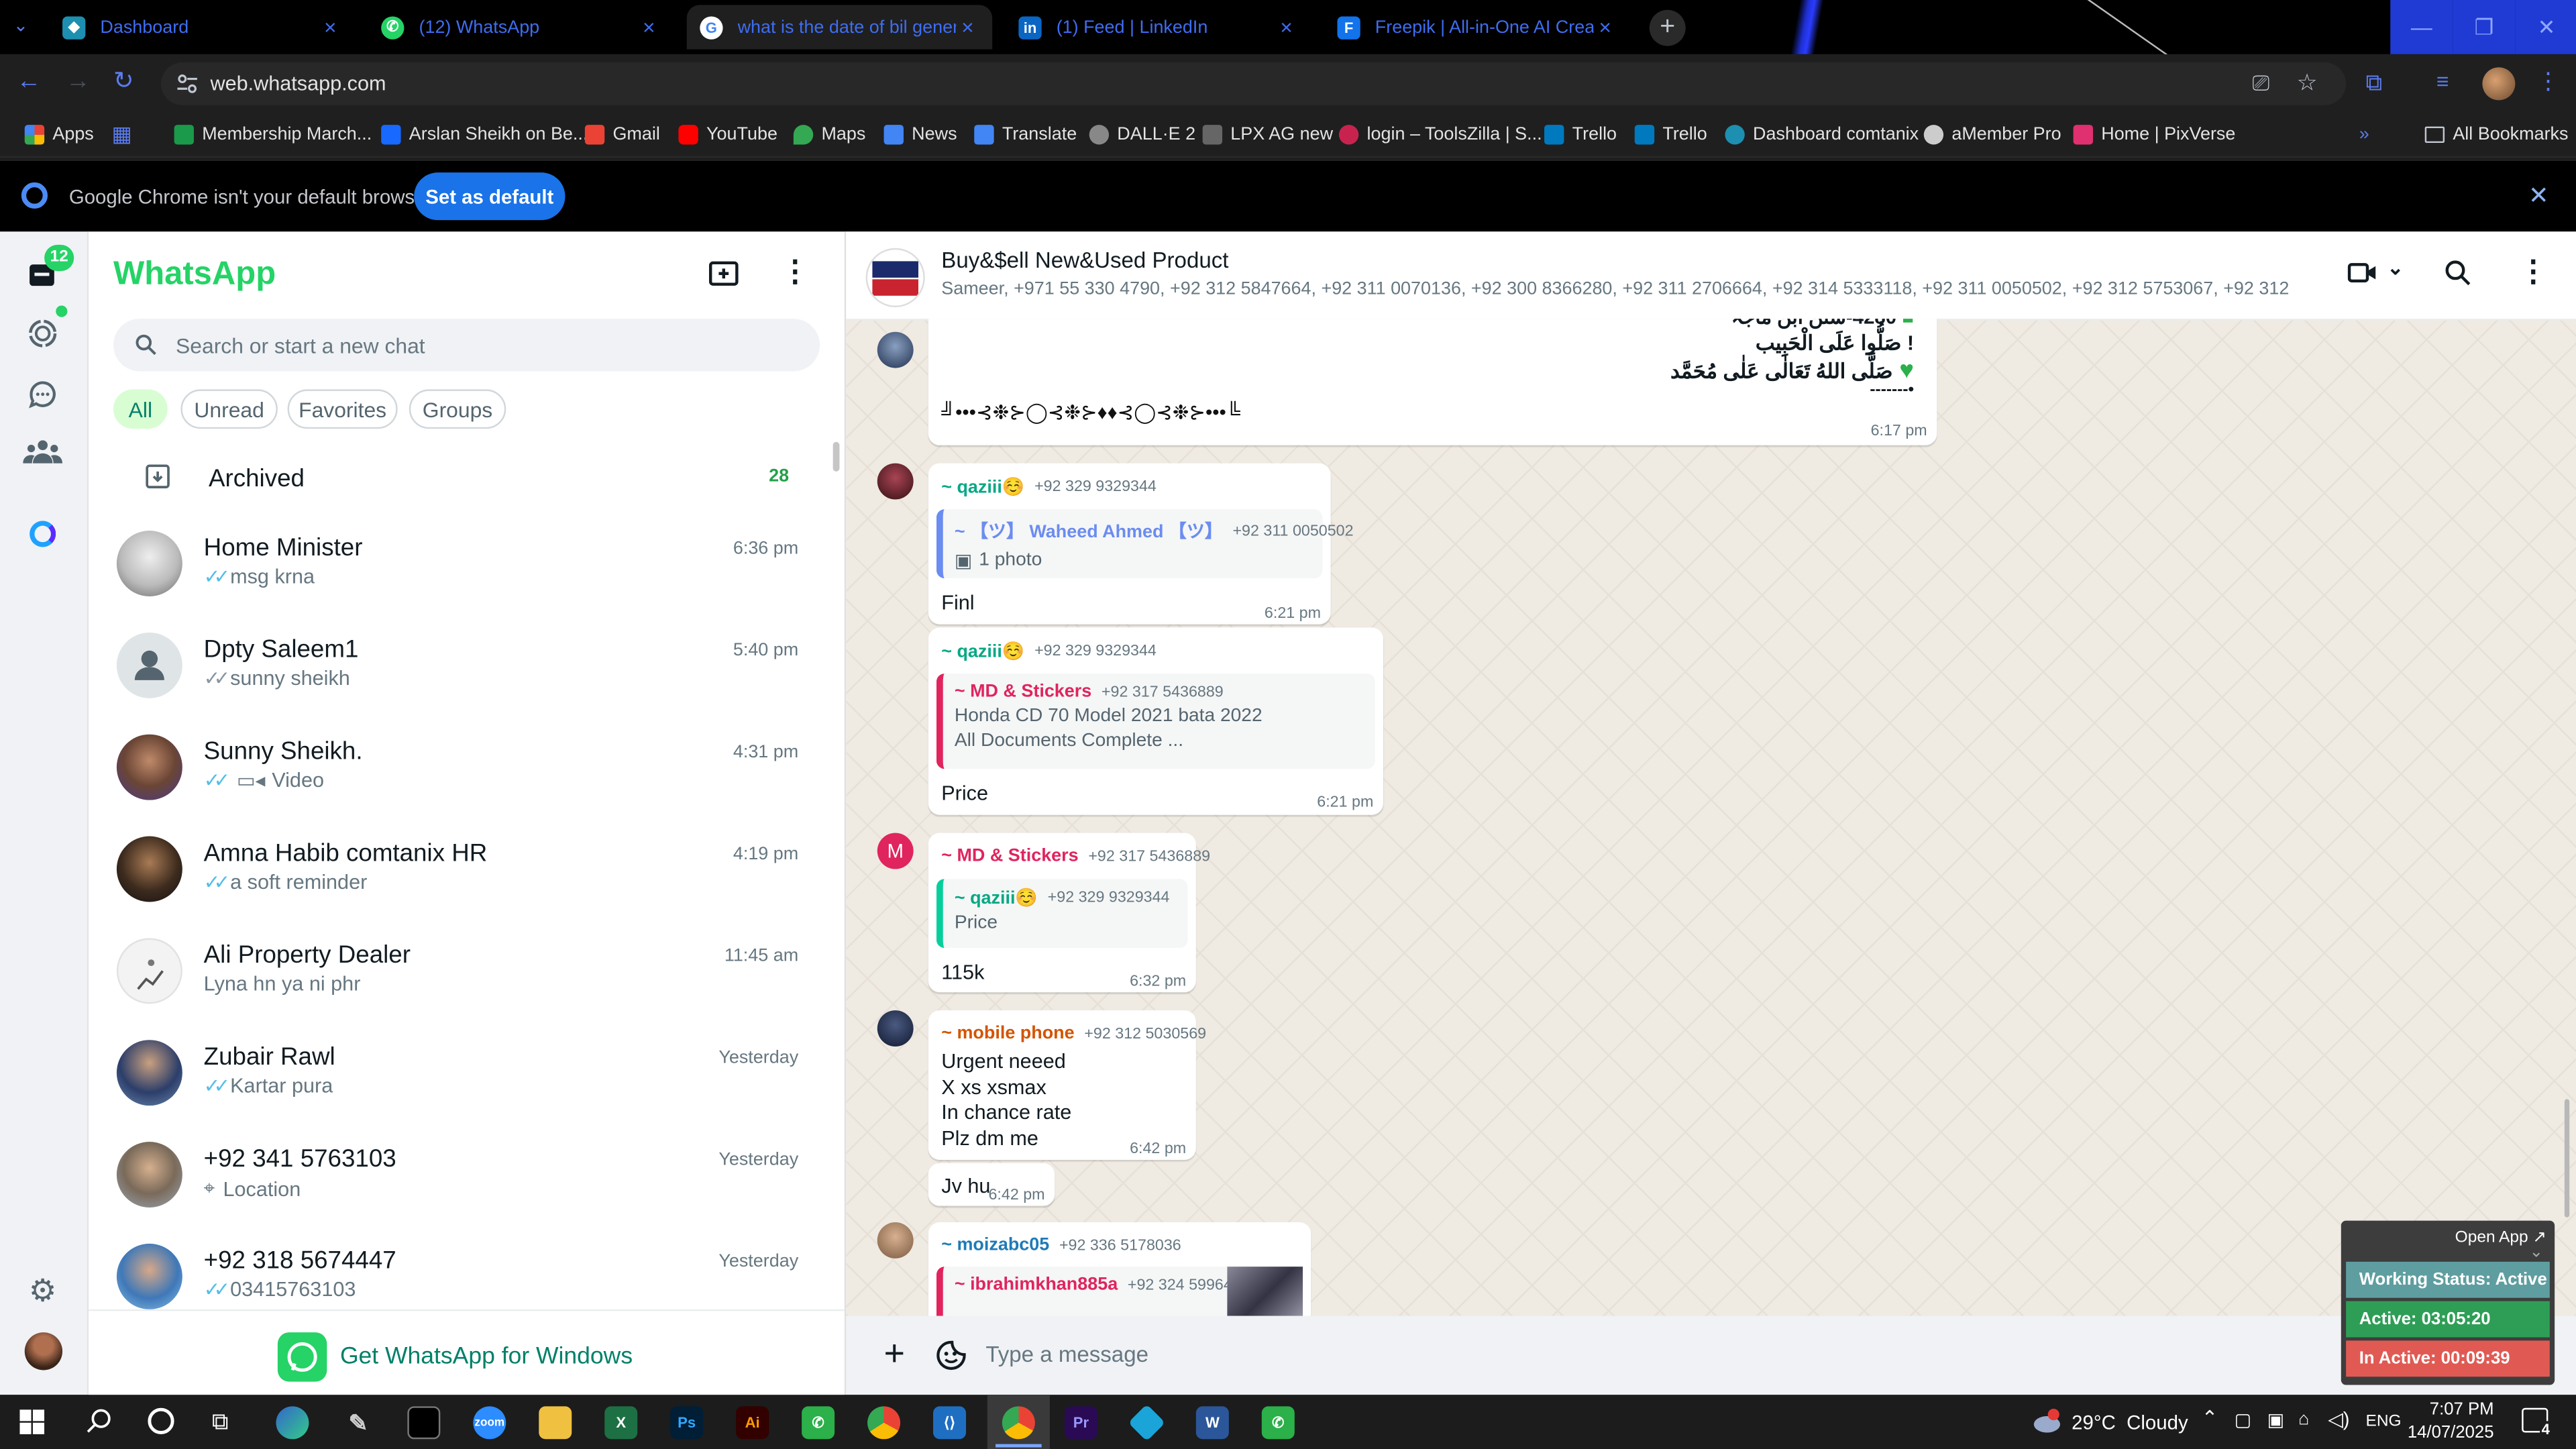  Describe the element at coordinates (28, 81) in the screenshot. I see `back-icon: ←` at that location.